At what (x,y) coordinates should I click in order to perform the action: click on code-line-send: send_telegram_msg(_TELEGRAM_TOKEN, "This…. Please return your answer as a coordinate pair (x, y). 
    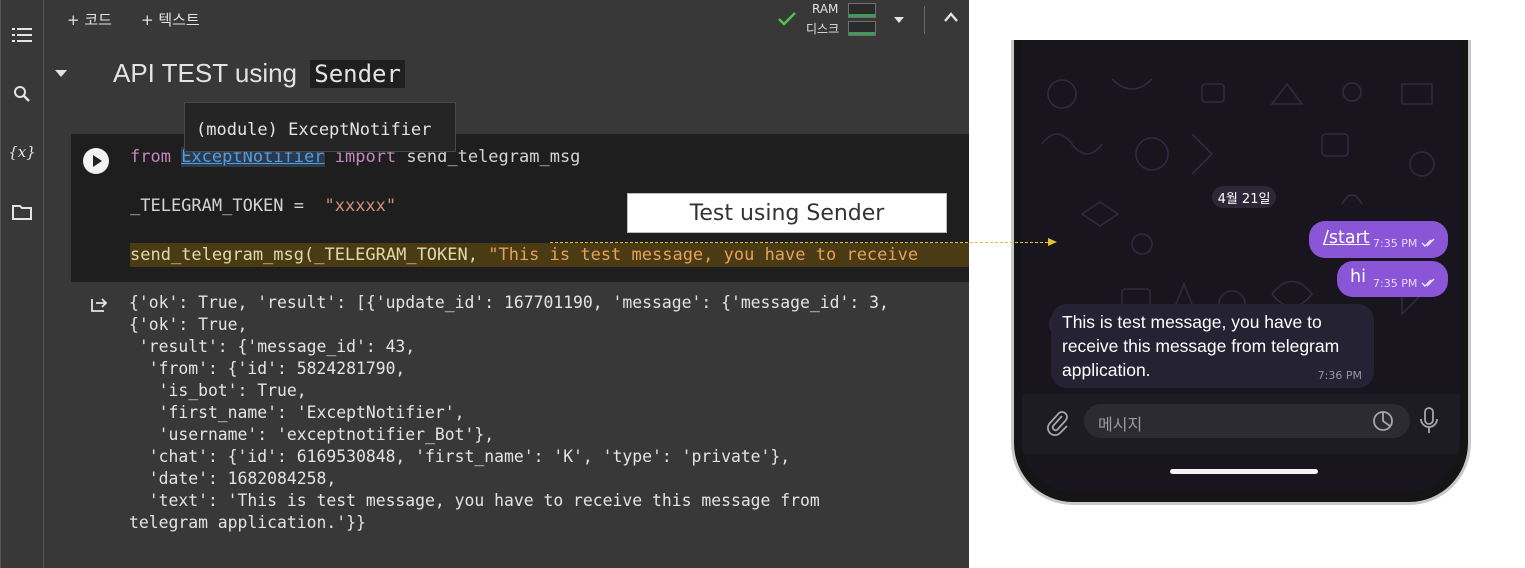
    Looking at the image, I should click on (524, 255).